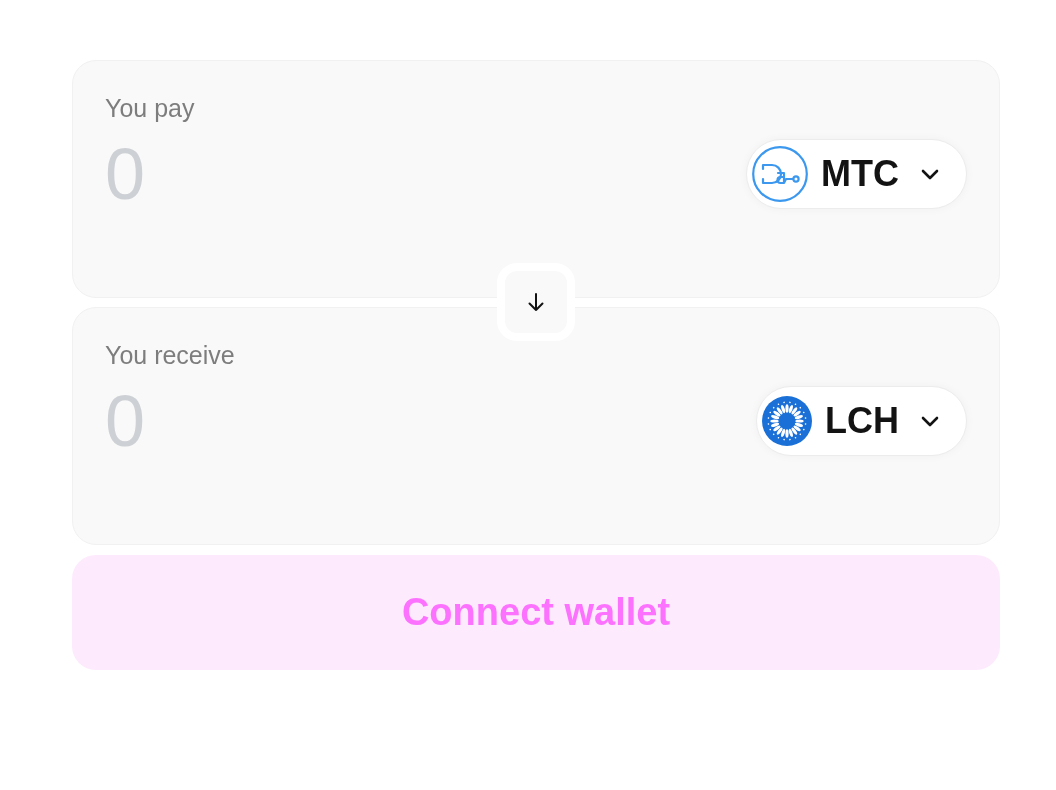 The width and height of the screenshot is (1056, 790). What do you see at coordinates (787, 421) in the screenshot?
I see `sunburst-icon` at bounding box center [787, 421].